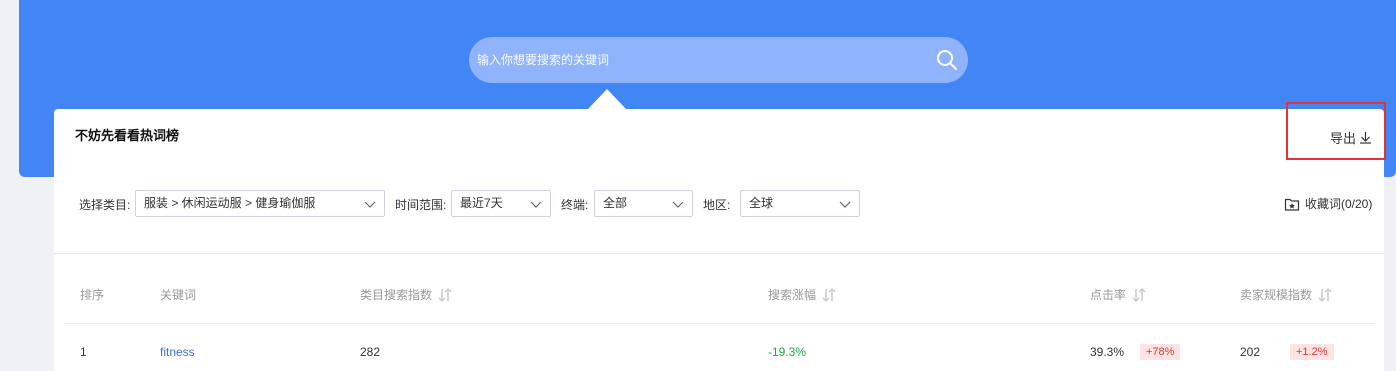  I want to click on header-category-index-label: 类目搜索指数, so click(396, 295).